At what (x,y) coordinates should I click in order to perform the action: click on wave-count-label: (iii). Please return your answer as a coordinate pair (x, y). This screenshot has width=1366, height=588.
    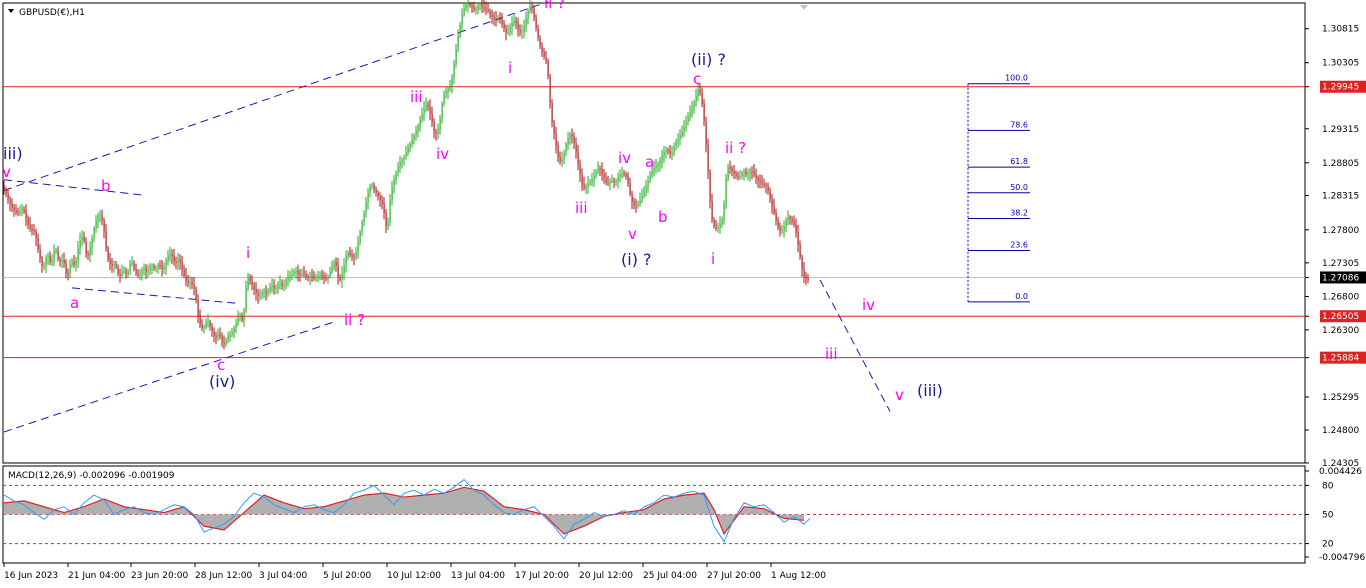
    Looking at the image, I should click on (930, 390).